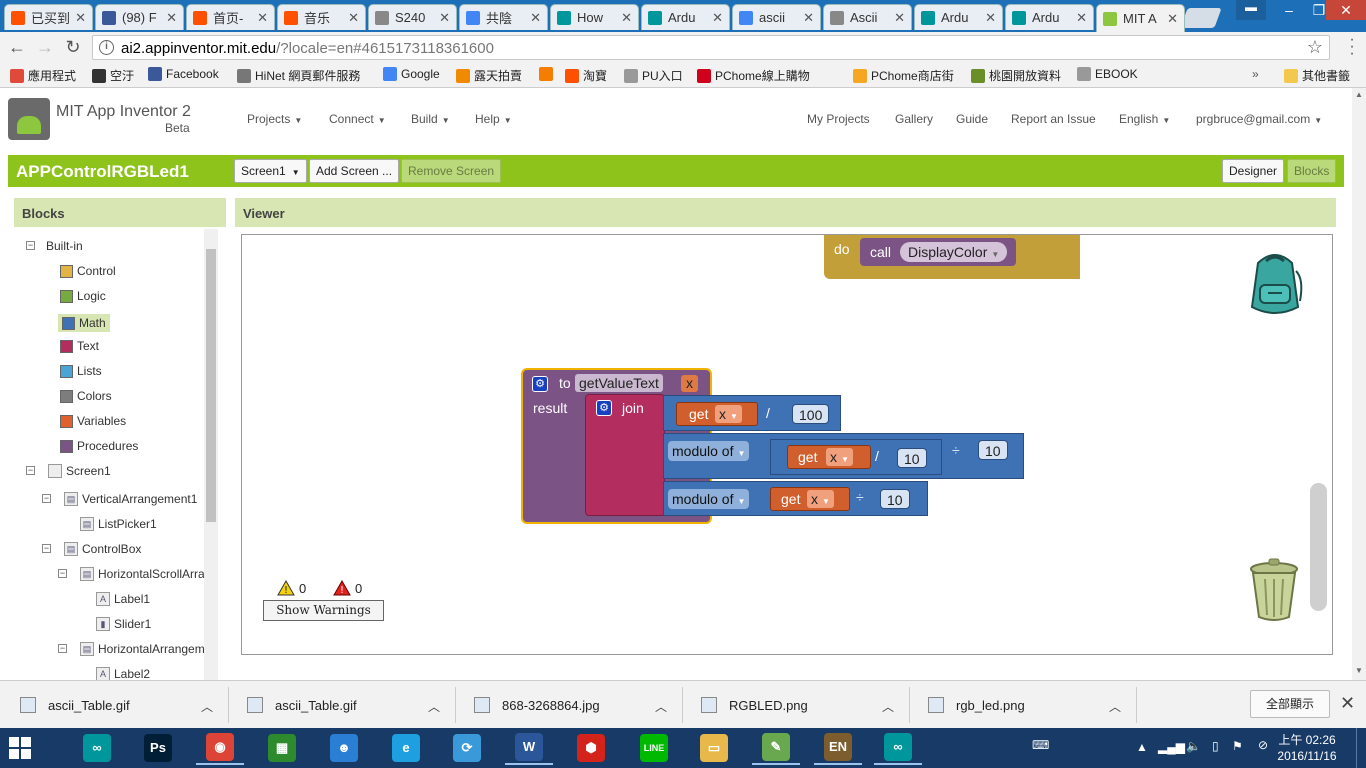  What do you see at coordinates (754, 705) in the screenshot?
I see `download-item: RGBLED.png` at bounding box center [754, 705].